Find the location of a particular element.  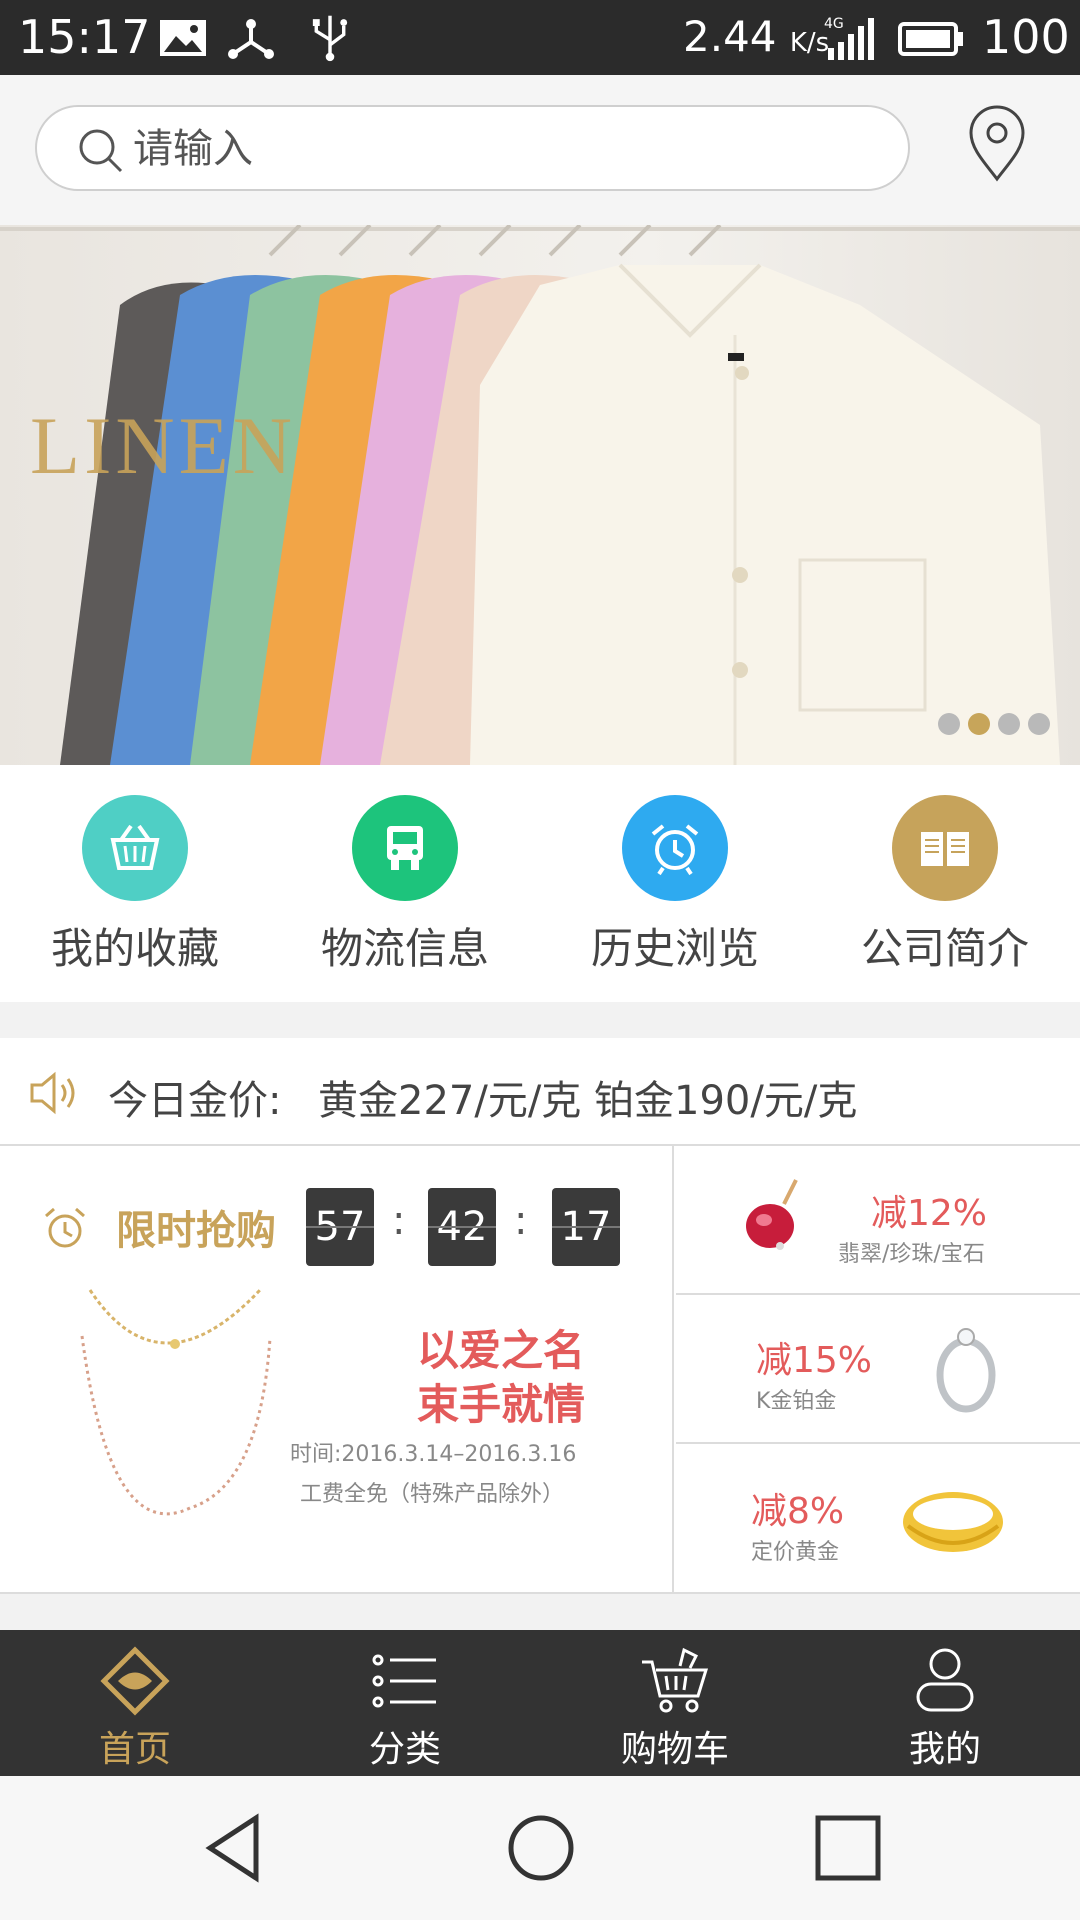

home-circle-icon is located at coordinates (541, 1848).